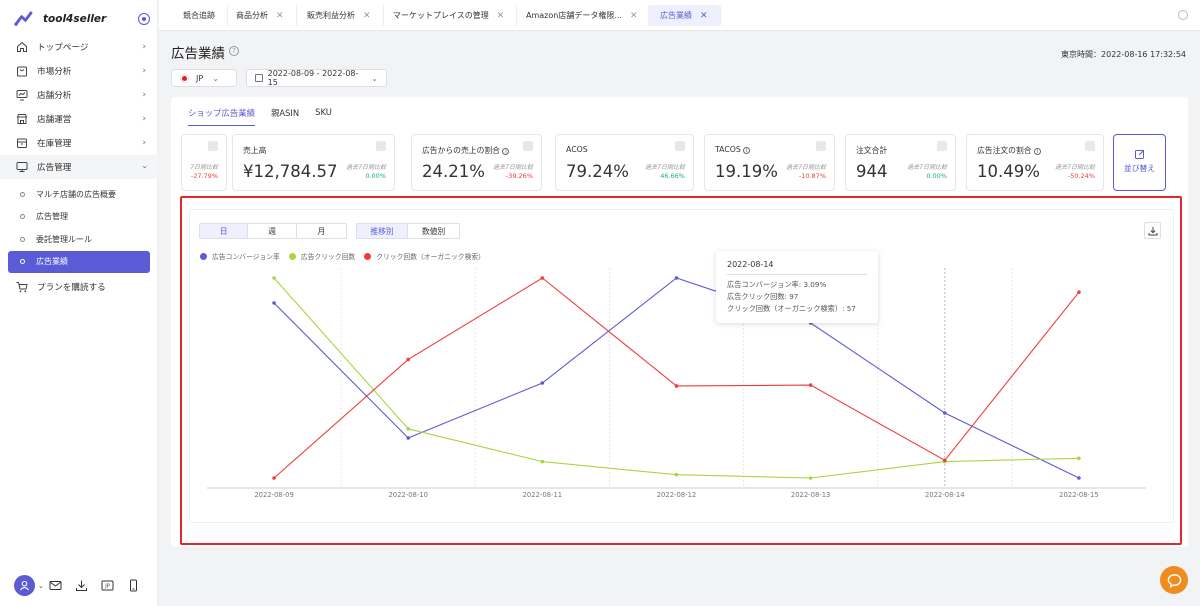 The width and height of the screenshot is (1200, 606). Describe the element at coordinates (204, 176) in the screenshot. I see `kpi-compare-value: -27.79%` at that location.